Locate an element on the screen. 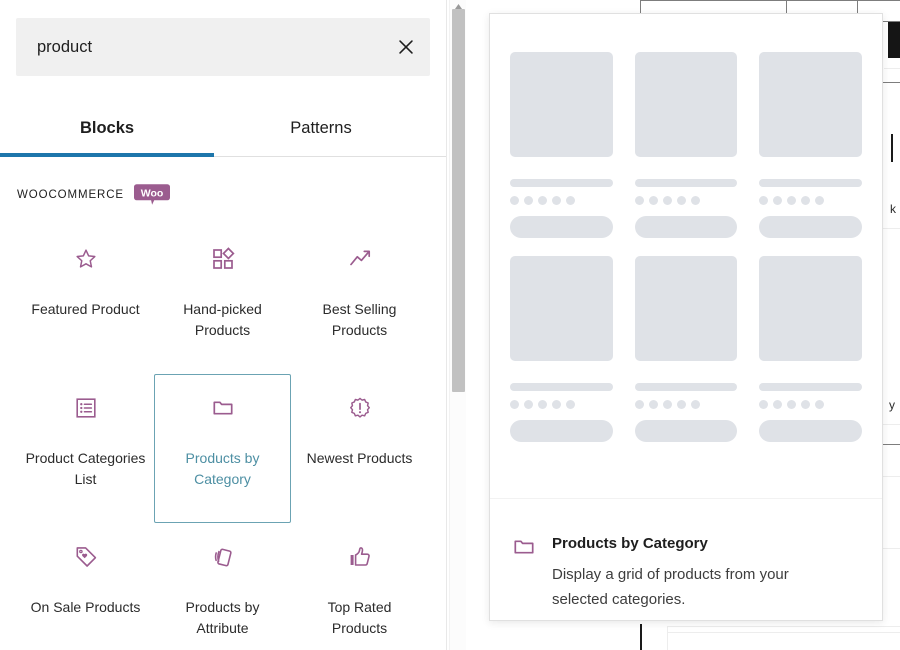 The width and height of the screenshot is (900, 650). inserter-scrollbar is located at coordinates (457, 325).